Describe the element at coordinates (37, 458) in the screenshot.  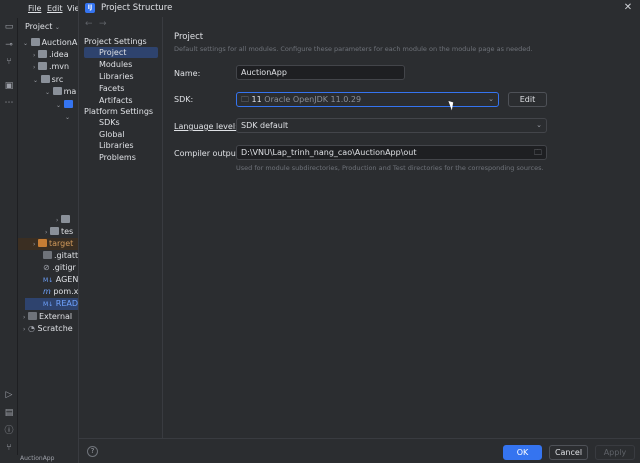
I see `status-bar-project: AuctionApp` at that location.